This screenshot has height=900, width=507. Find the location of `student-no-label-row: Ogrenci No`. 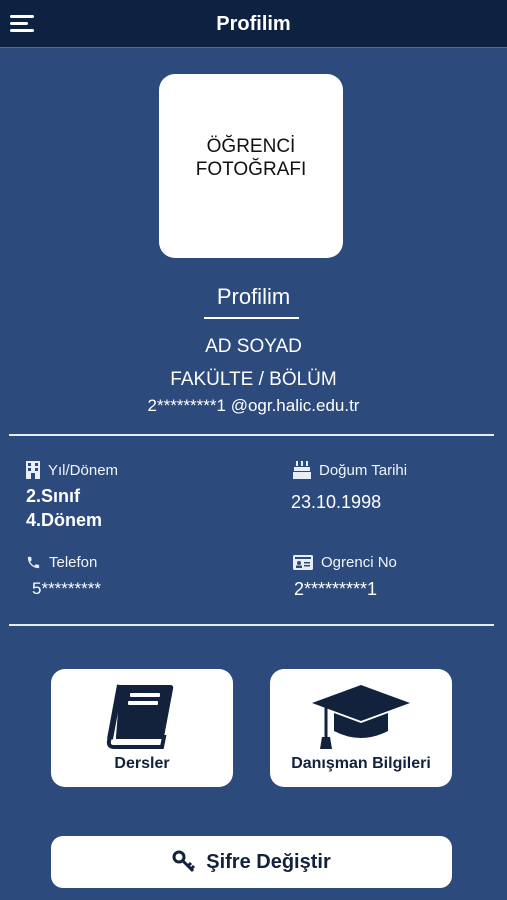

student-no-label-row: Ogrenci No is located at coordinates (345, 562).